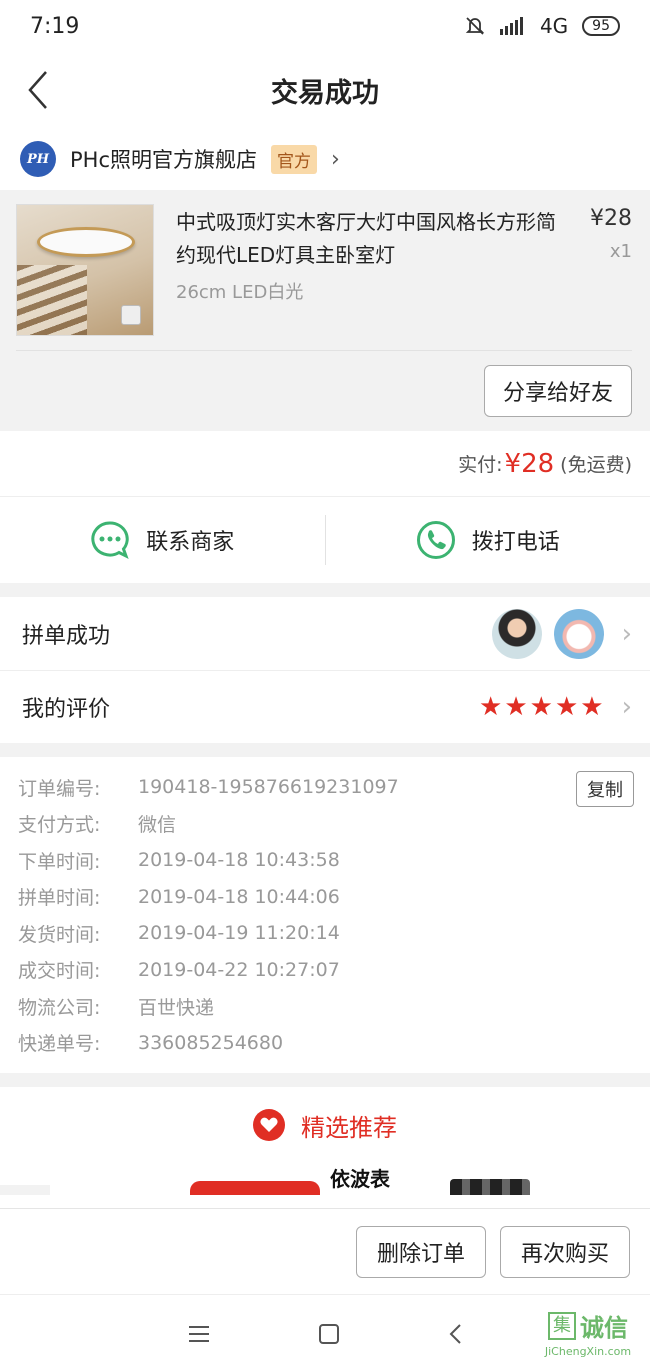 The height and width of the screenshot is (1372, 650). Describe the element at coordinates (554, 26) in the screenshot. I see `network-type: 4G` at that location.